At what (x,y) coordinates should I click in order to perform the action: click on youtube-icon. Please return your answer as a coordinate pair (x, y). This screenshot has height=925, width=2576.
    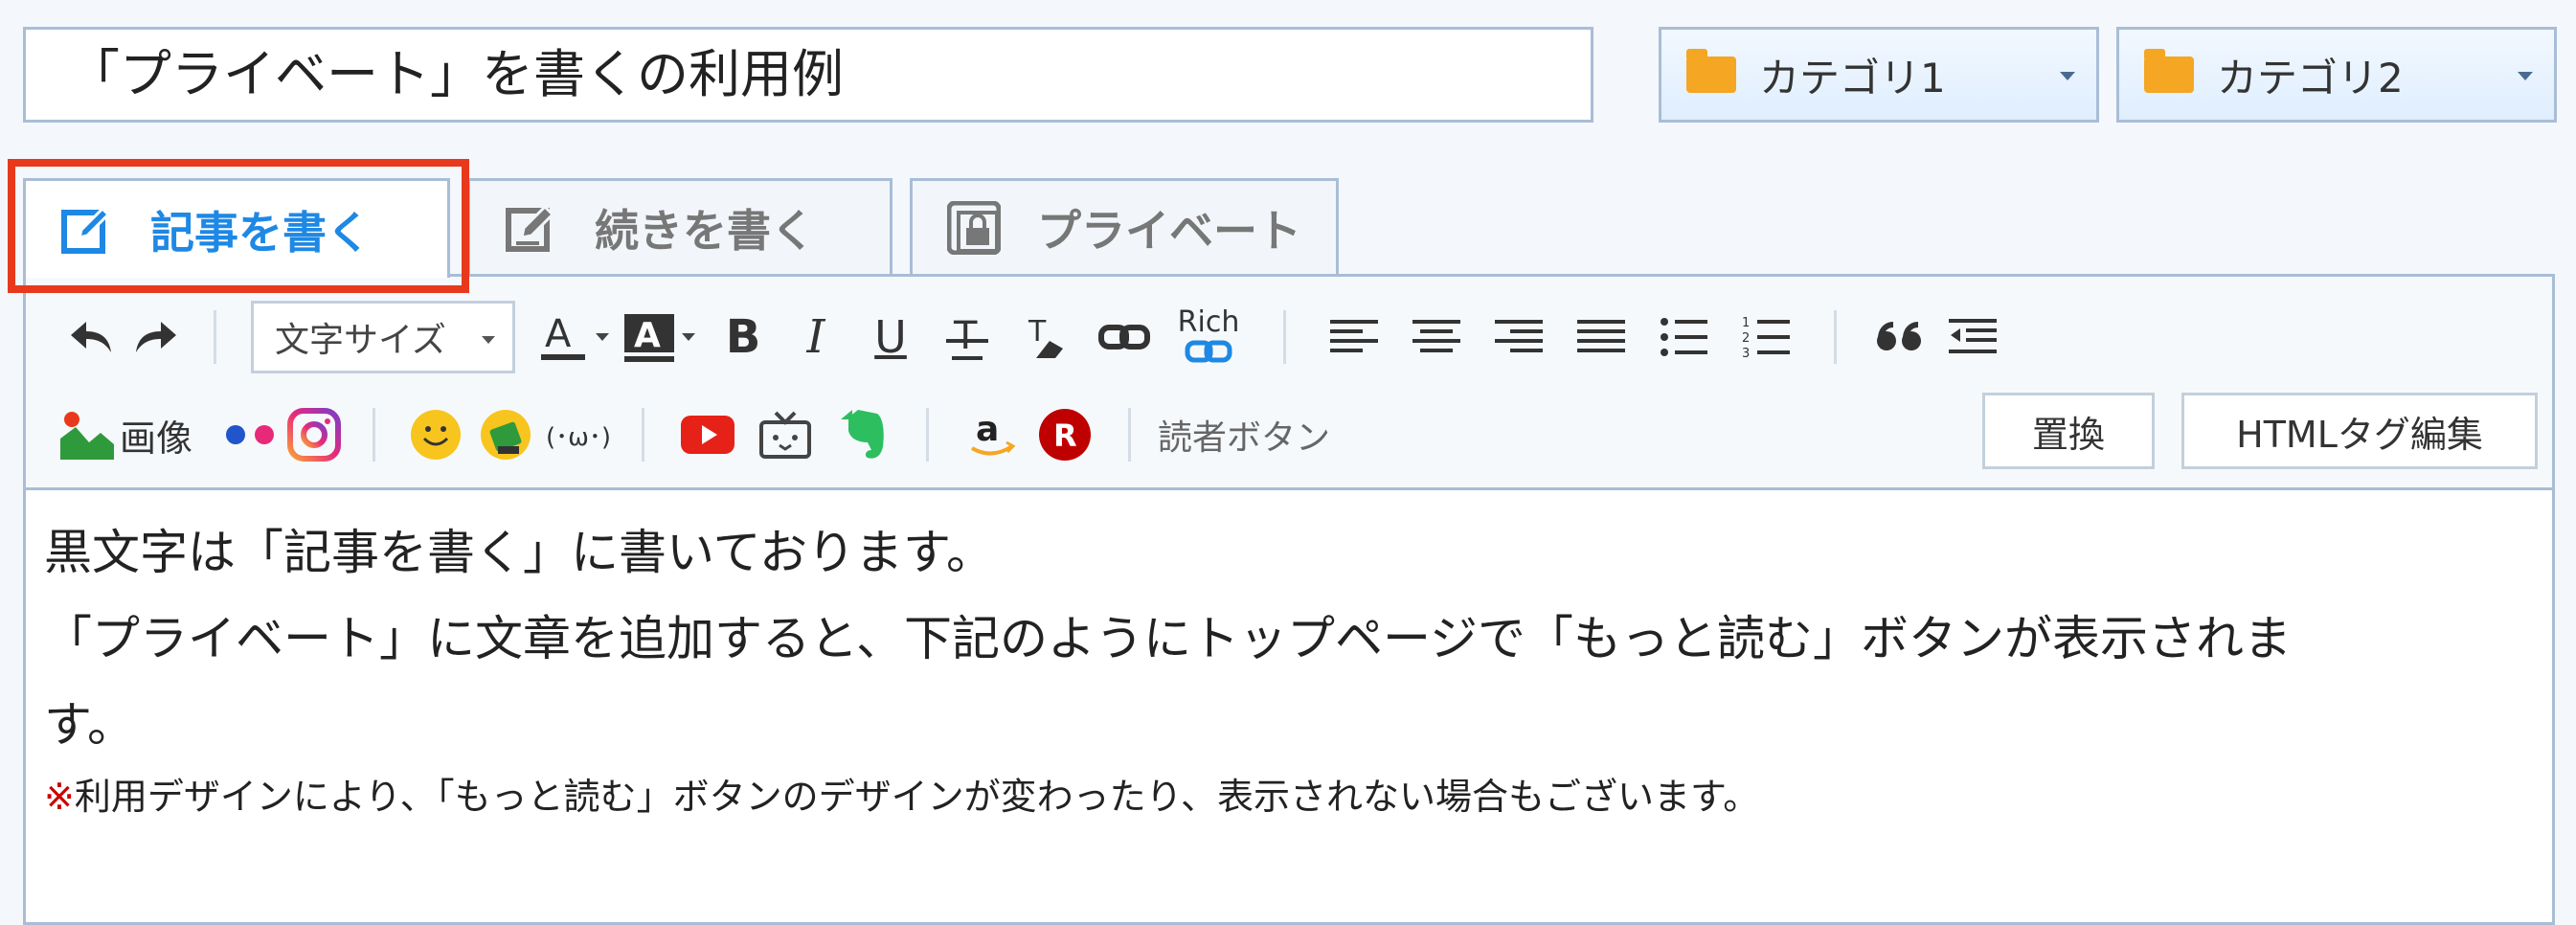
    Looking at the image, I should click on (707, 435).